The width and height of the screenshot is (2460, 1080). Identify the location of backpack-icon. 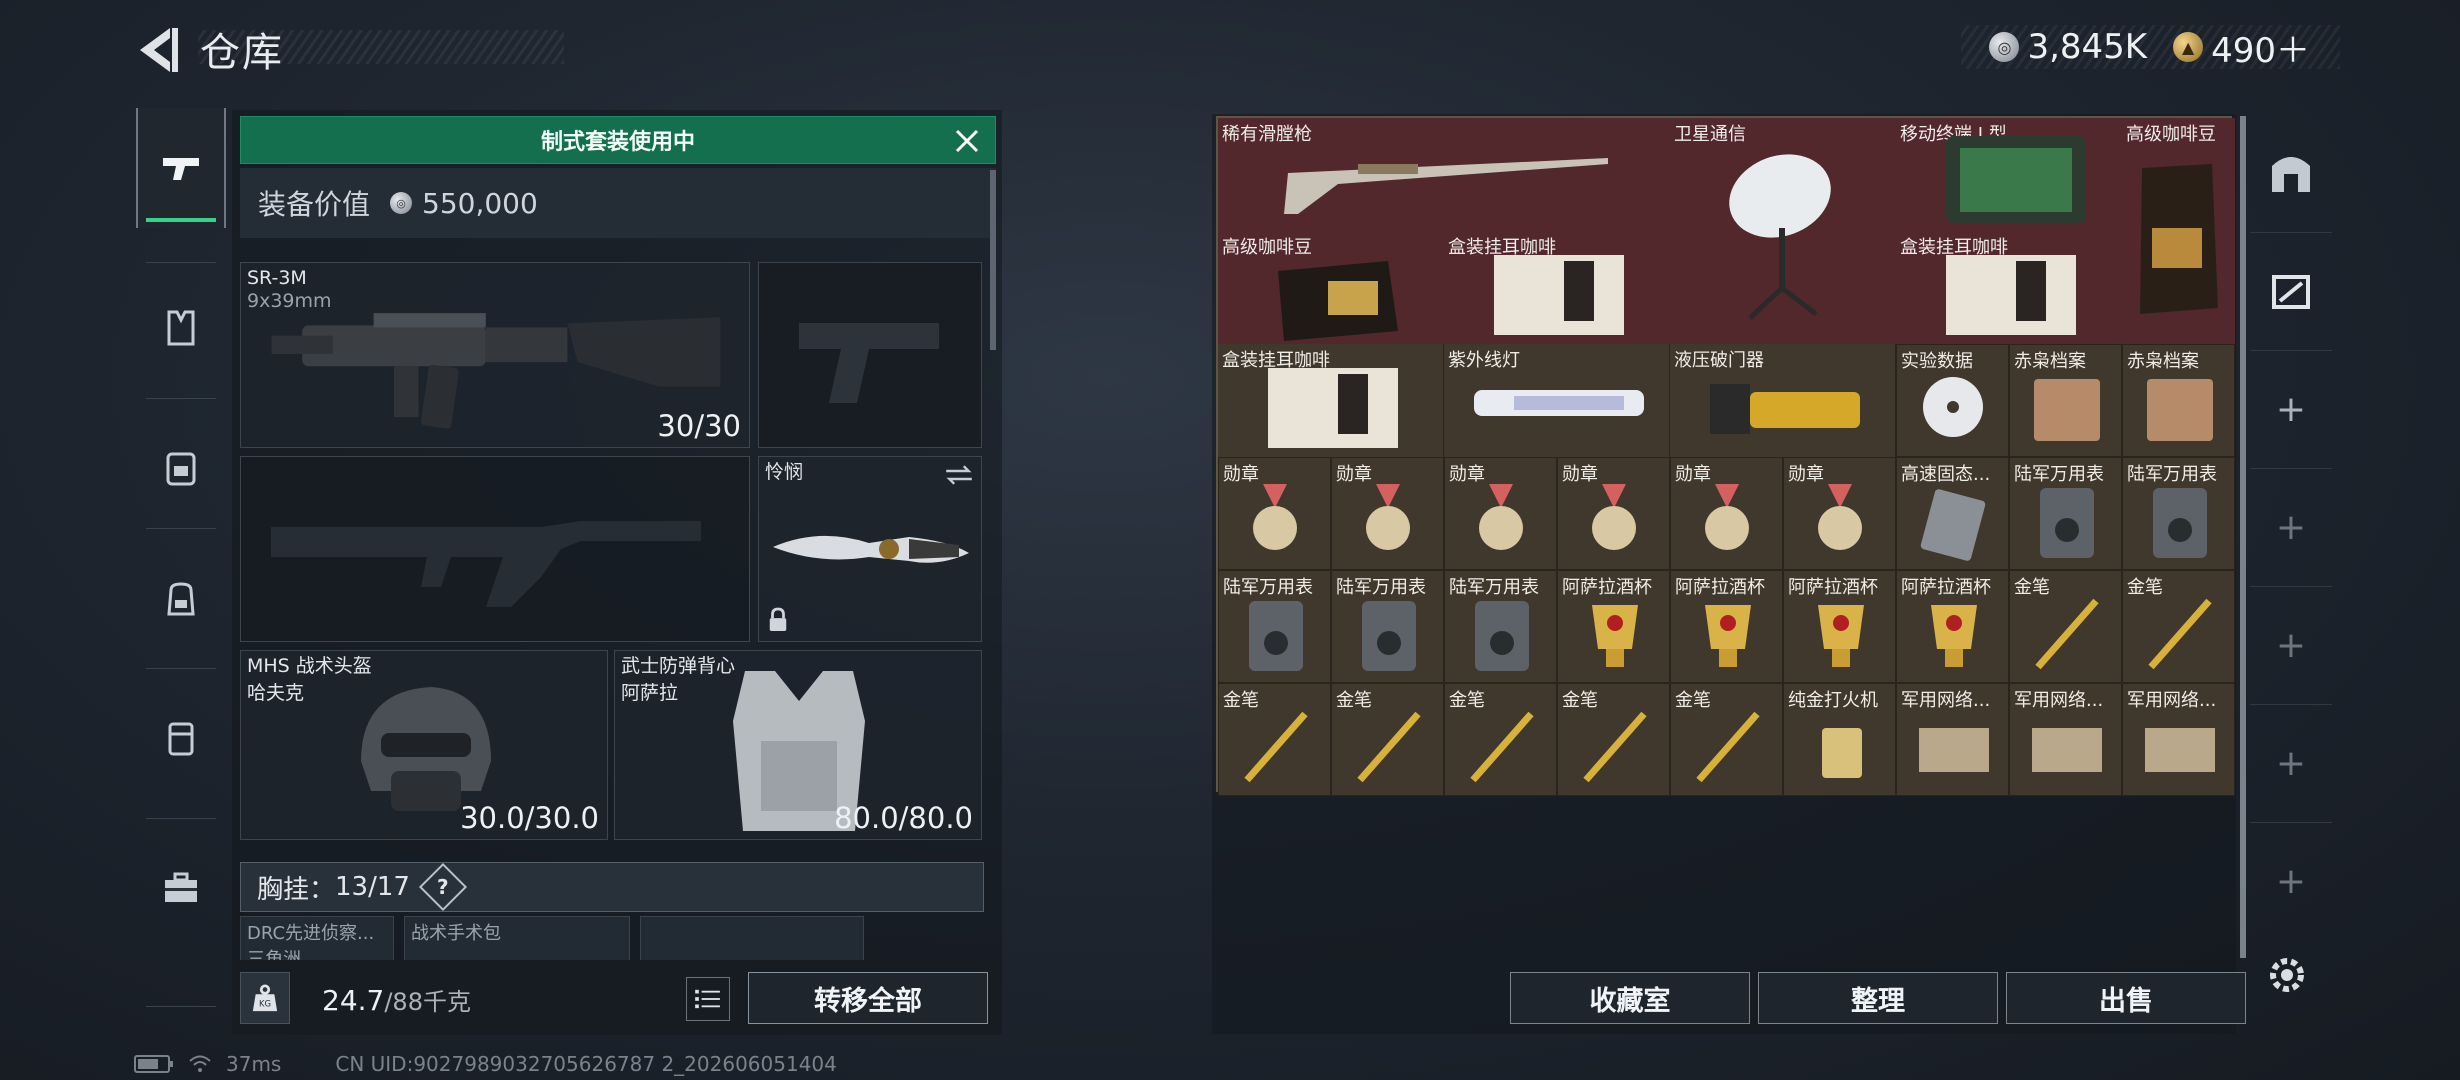
(181, 599).